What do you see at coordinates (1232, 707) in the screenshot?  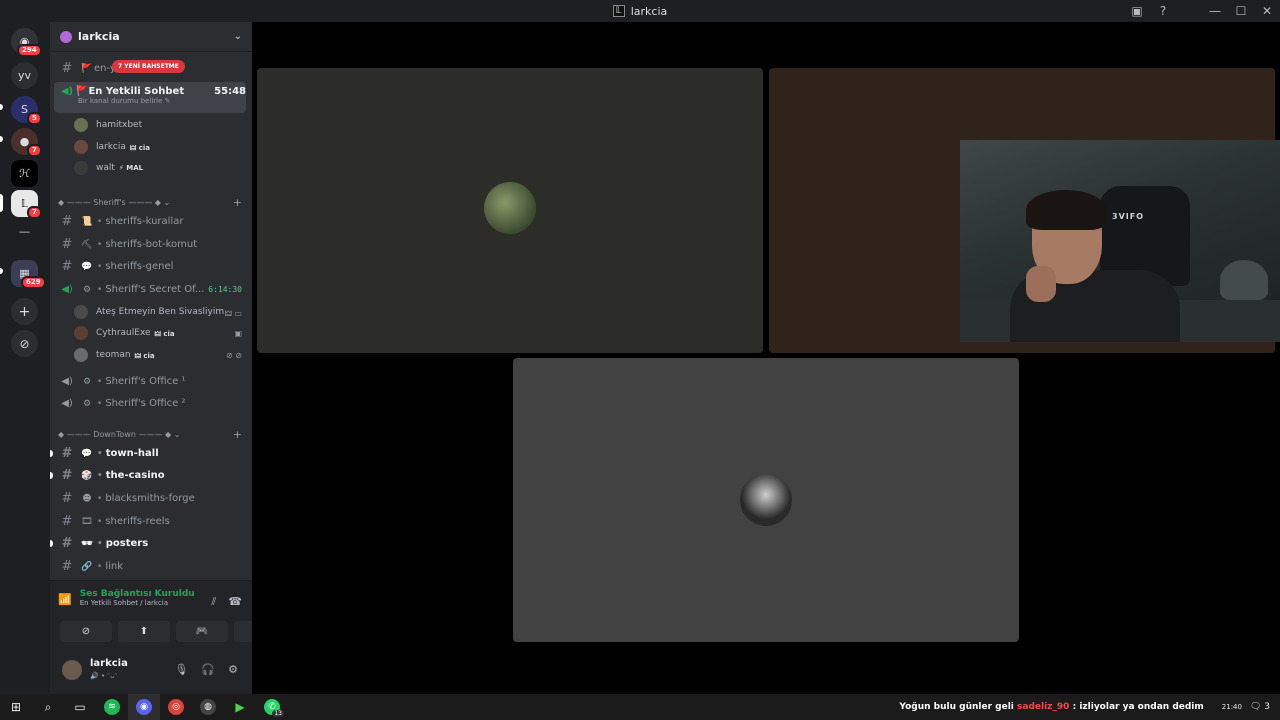 I see `clock: 21:40` at bounding box center [1232, 707].